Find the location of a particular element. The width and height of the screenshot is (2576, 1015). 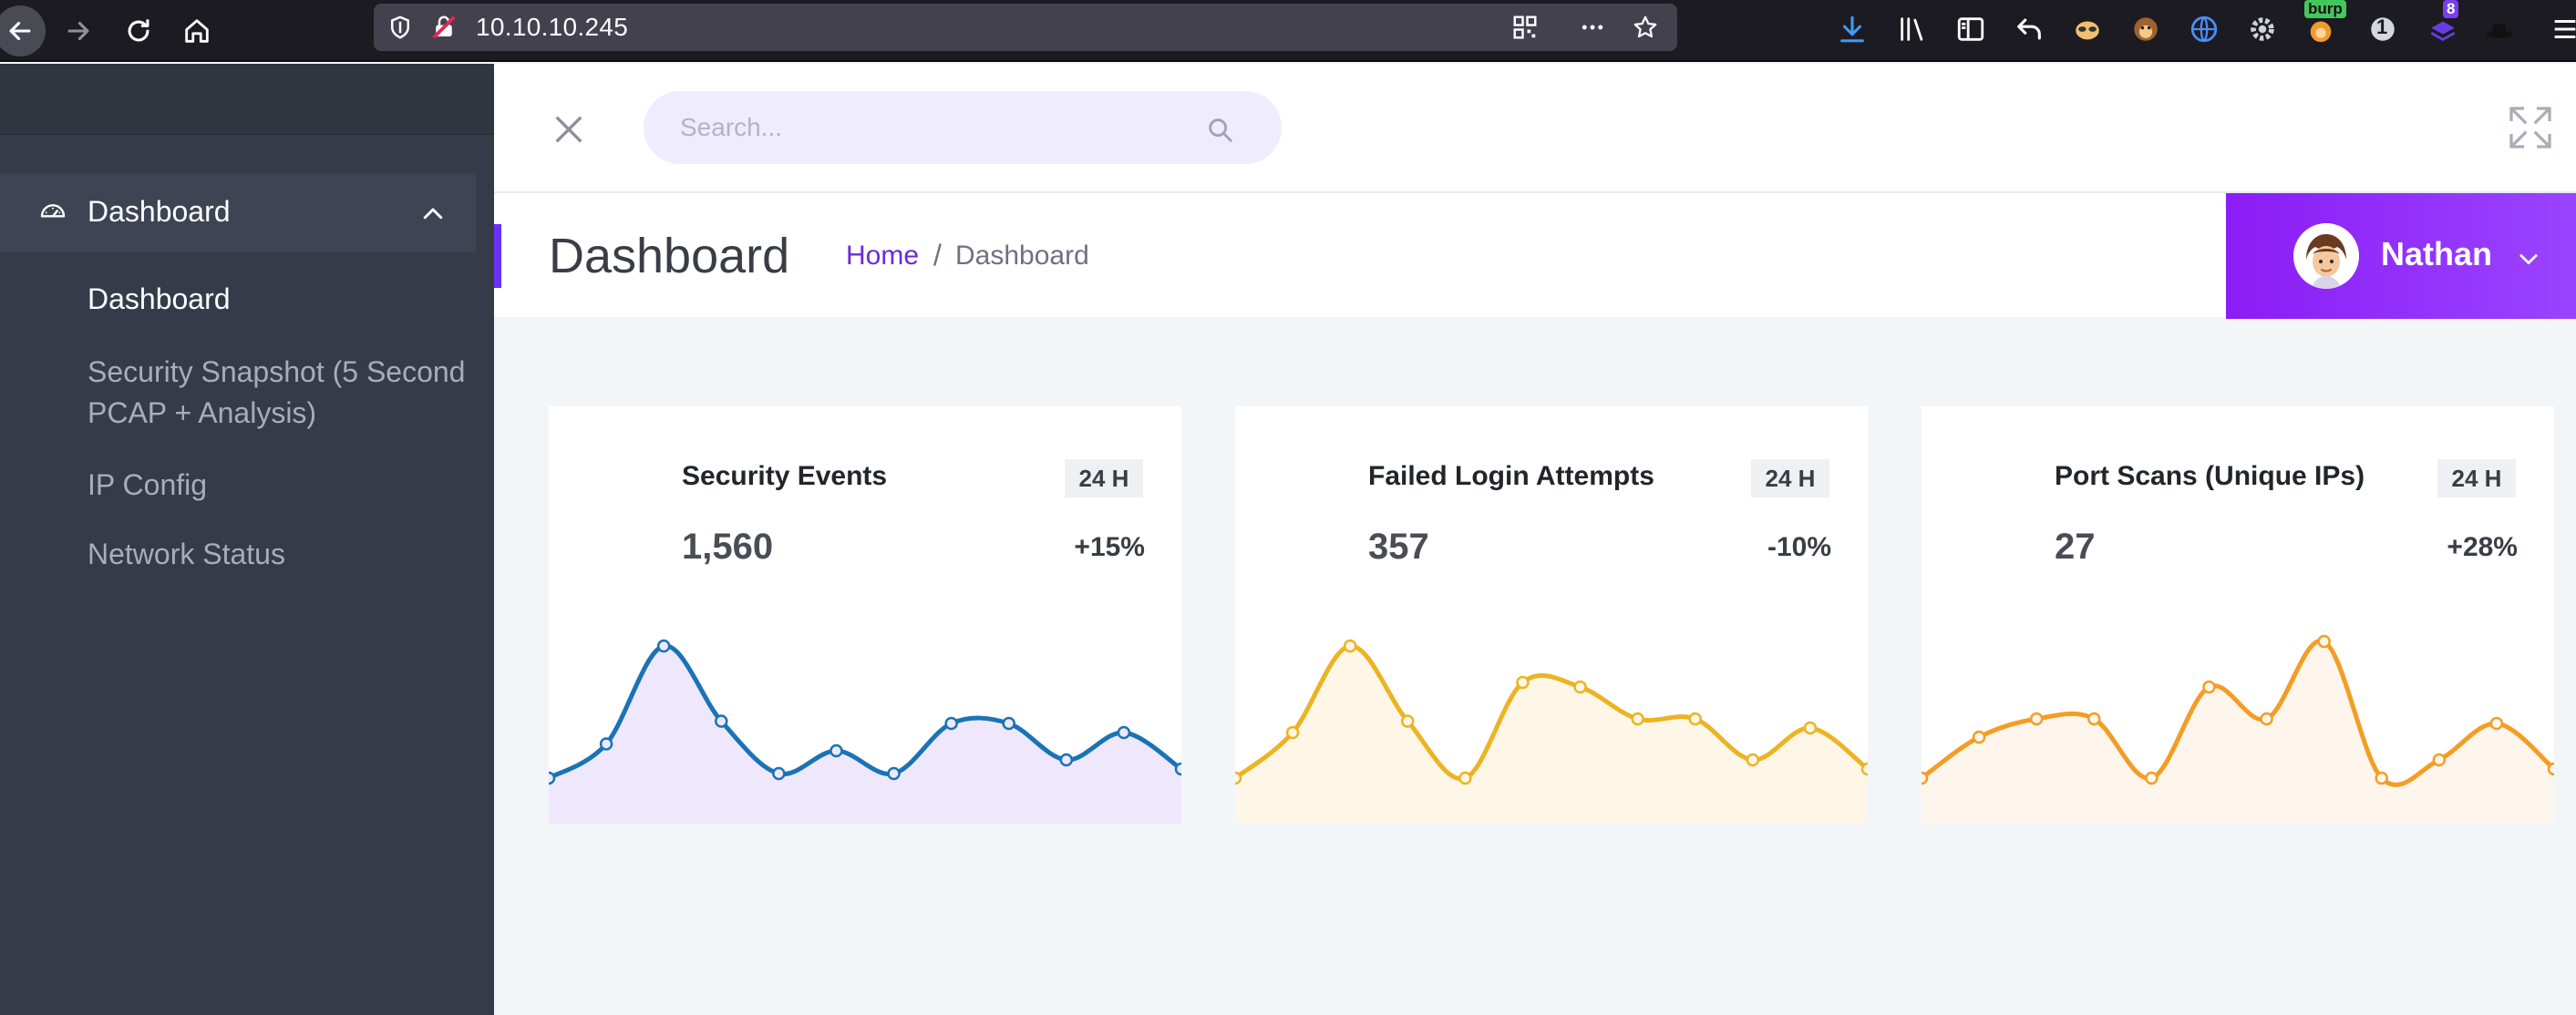

card-change: +28% is located at coordinates (2482, 547).